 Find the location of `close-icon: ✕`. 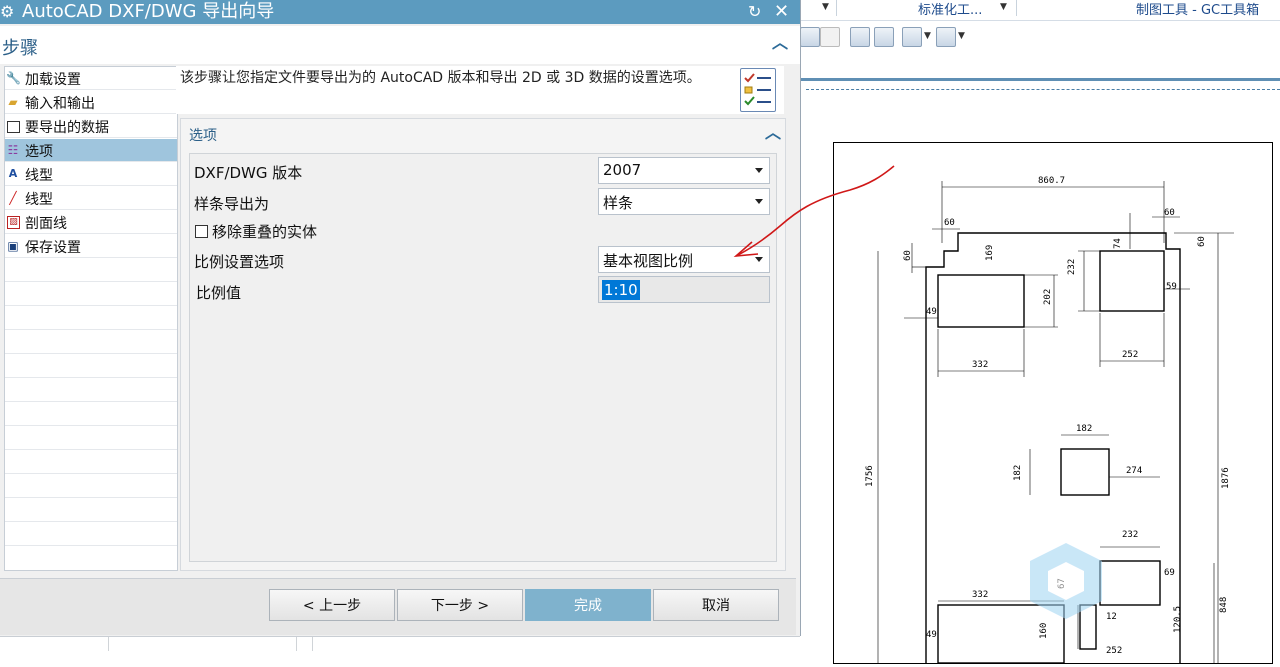

close-icon: ✕ is located at coordinates (781, 12).